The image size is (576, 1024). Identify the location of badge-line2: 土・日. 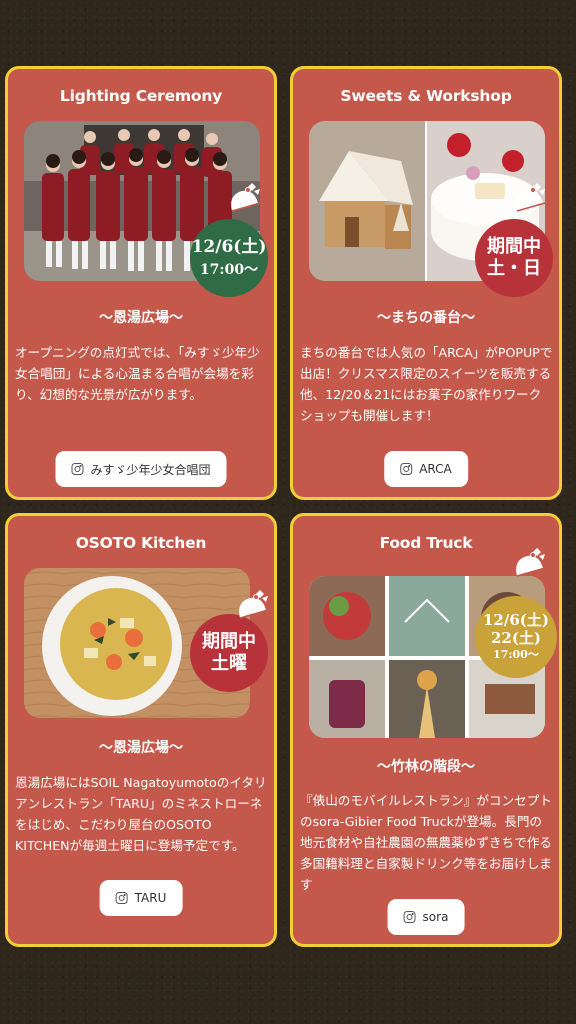
(514, 268).